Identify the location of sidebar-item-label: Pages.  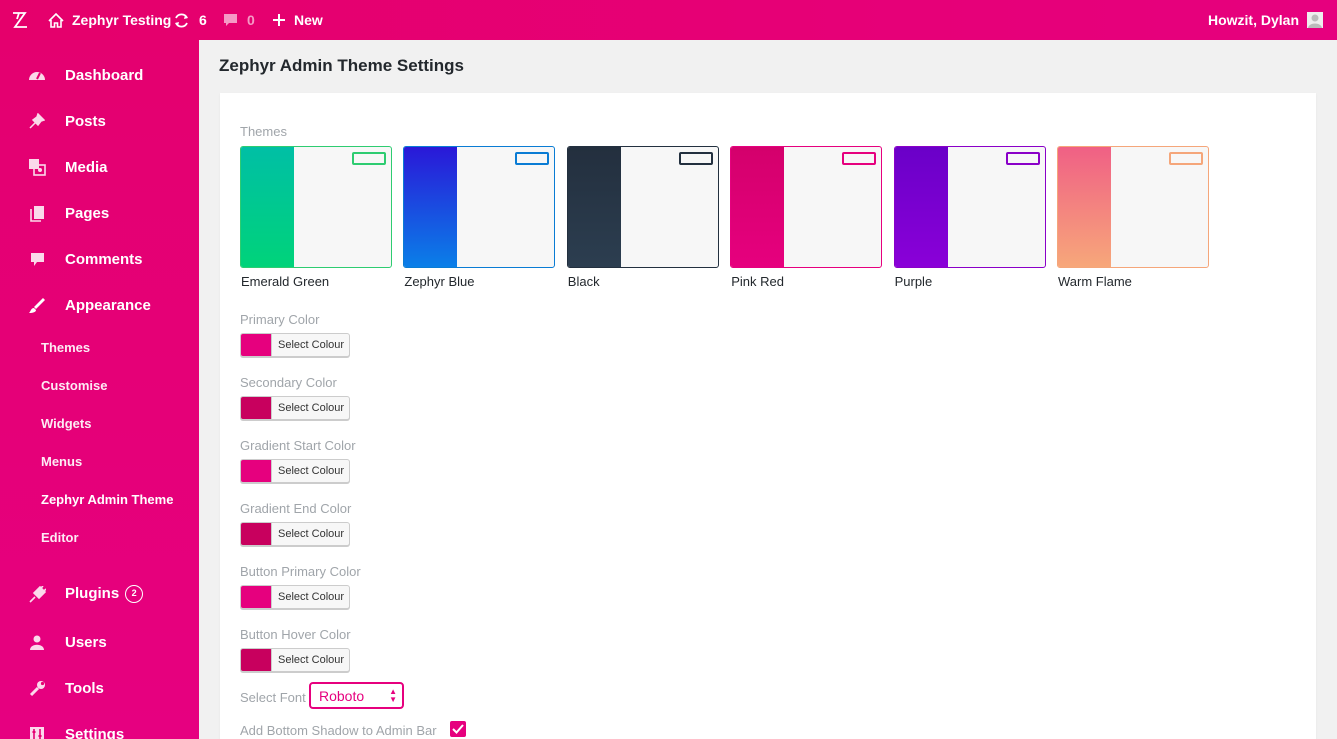
(87, 213).